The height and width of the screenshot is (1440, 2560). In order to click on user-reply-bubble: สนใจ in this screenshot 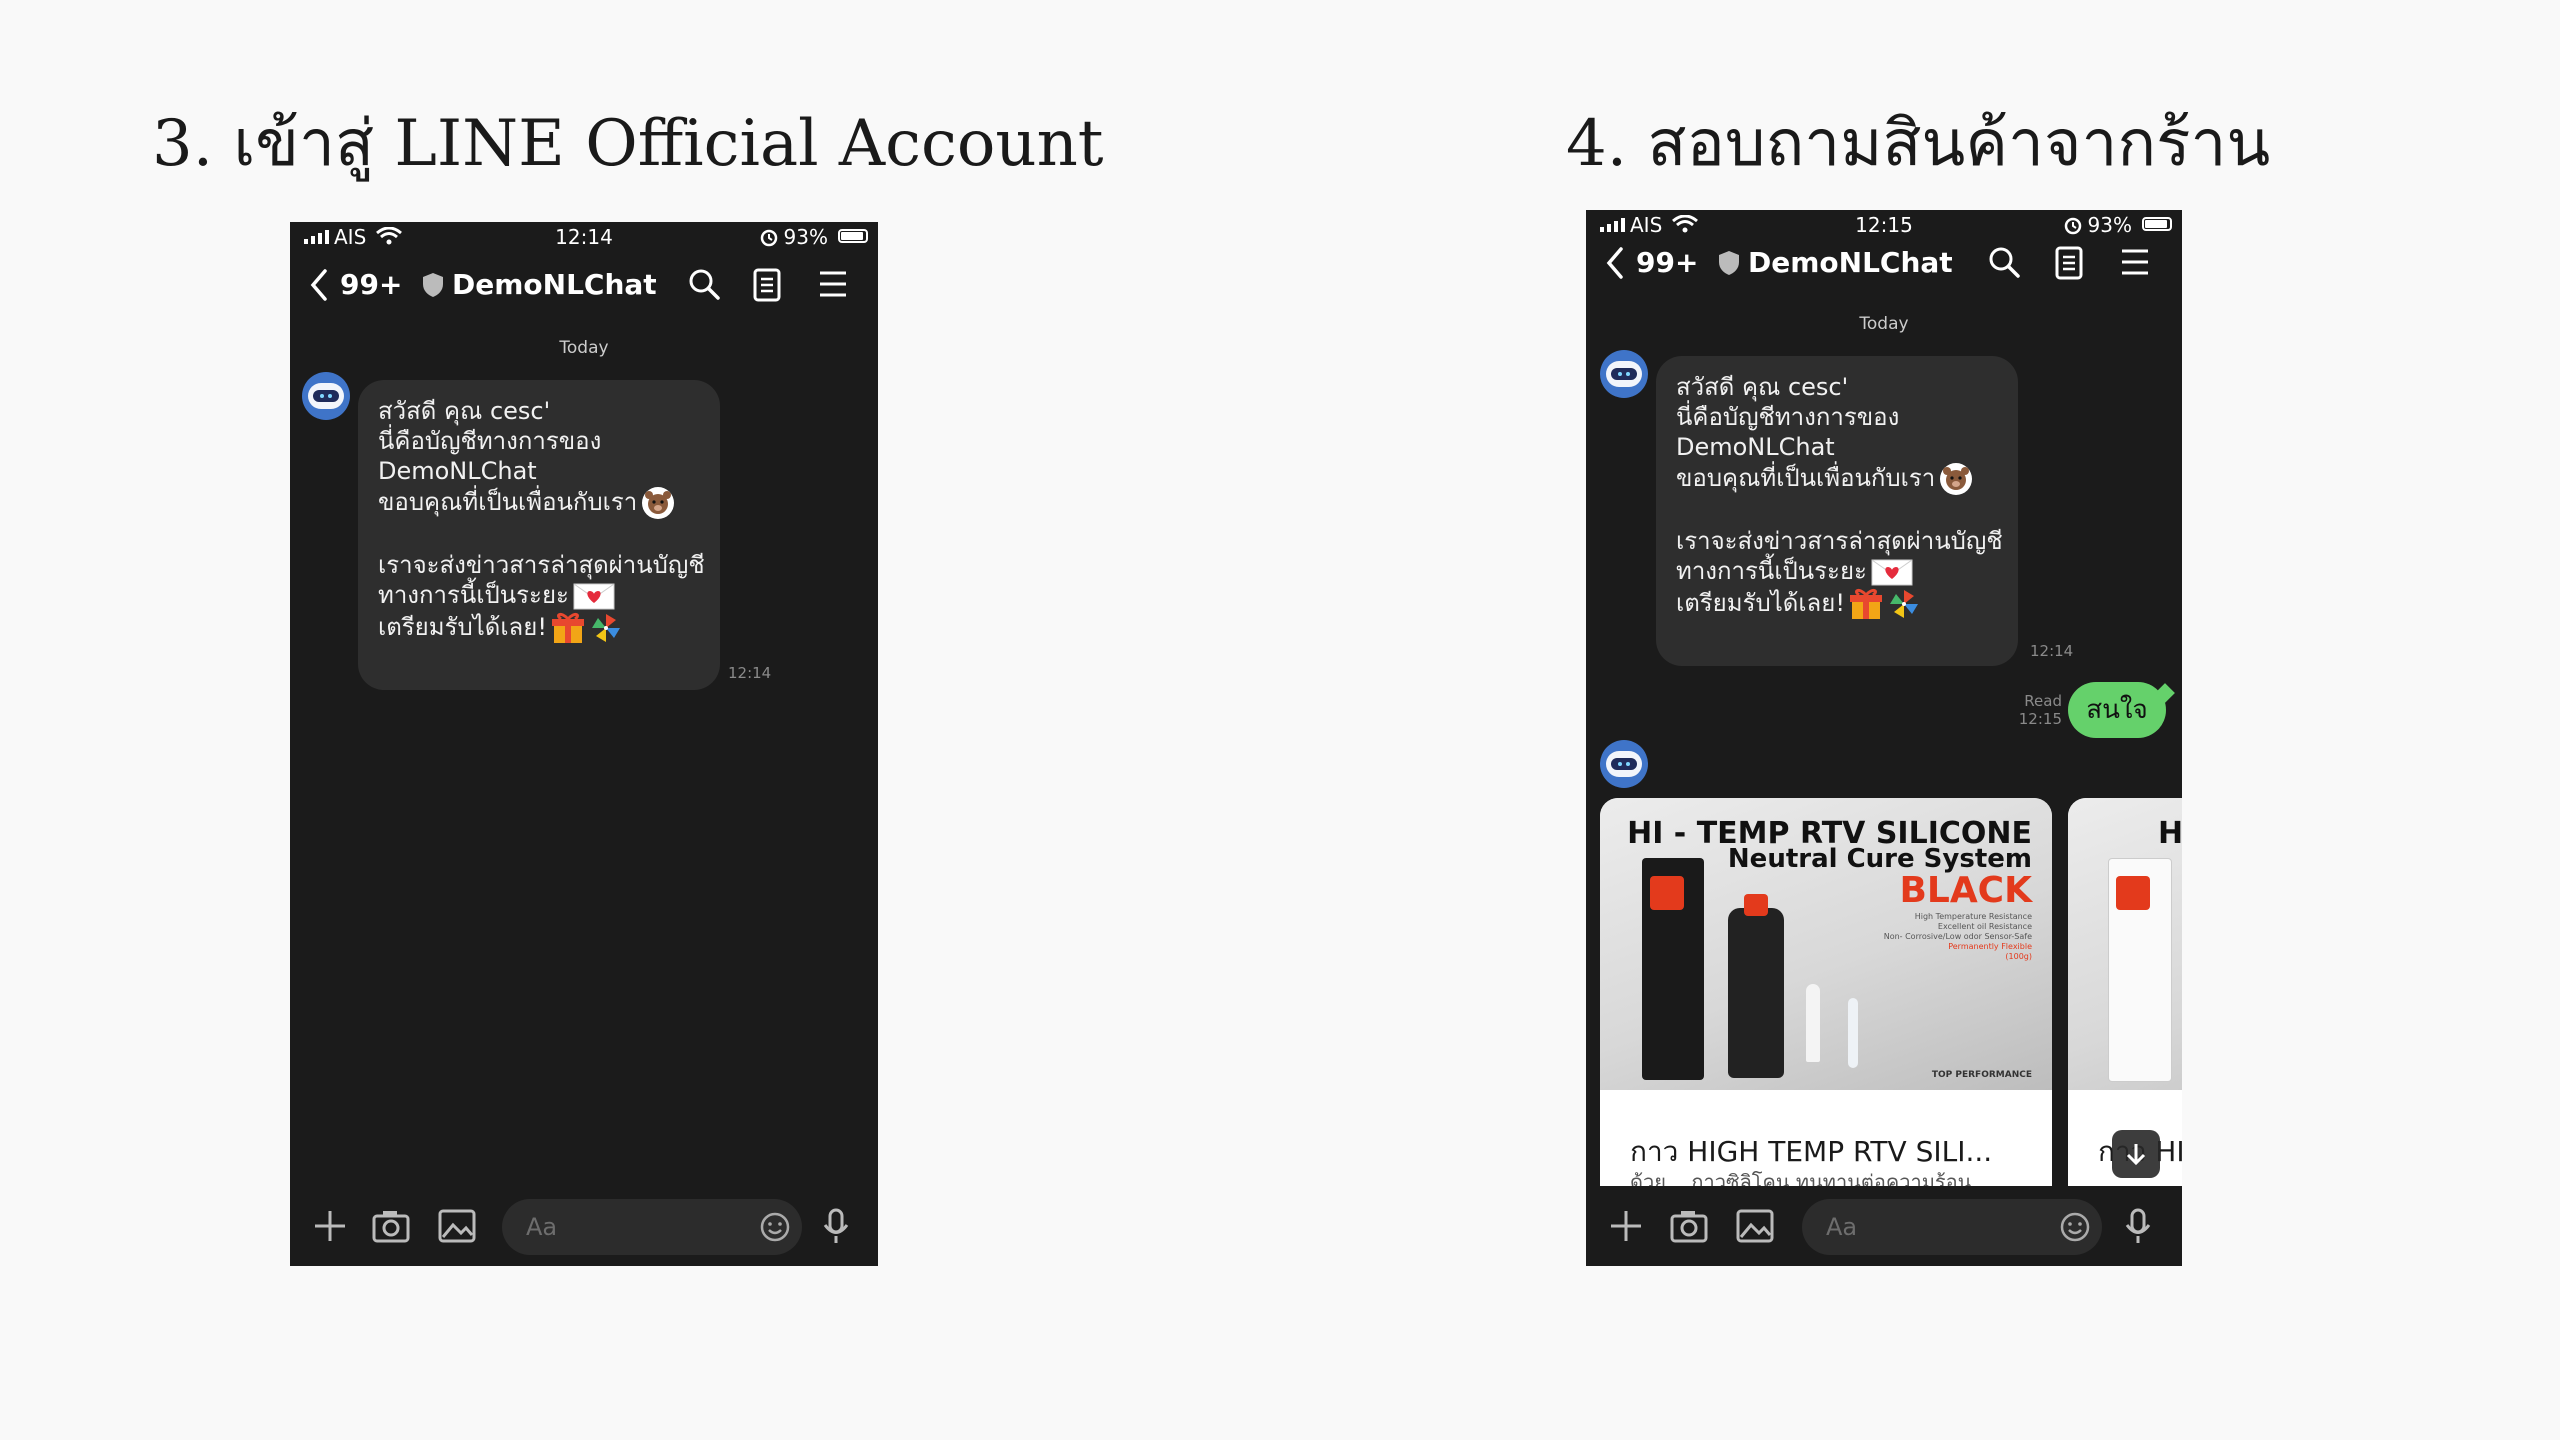, I will do `click(2117, 710)`.